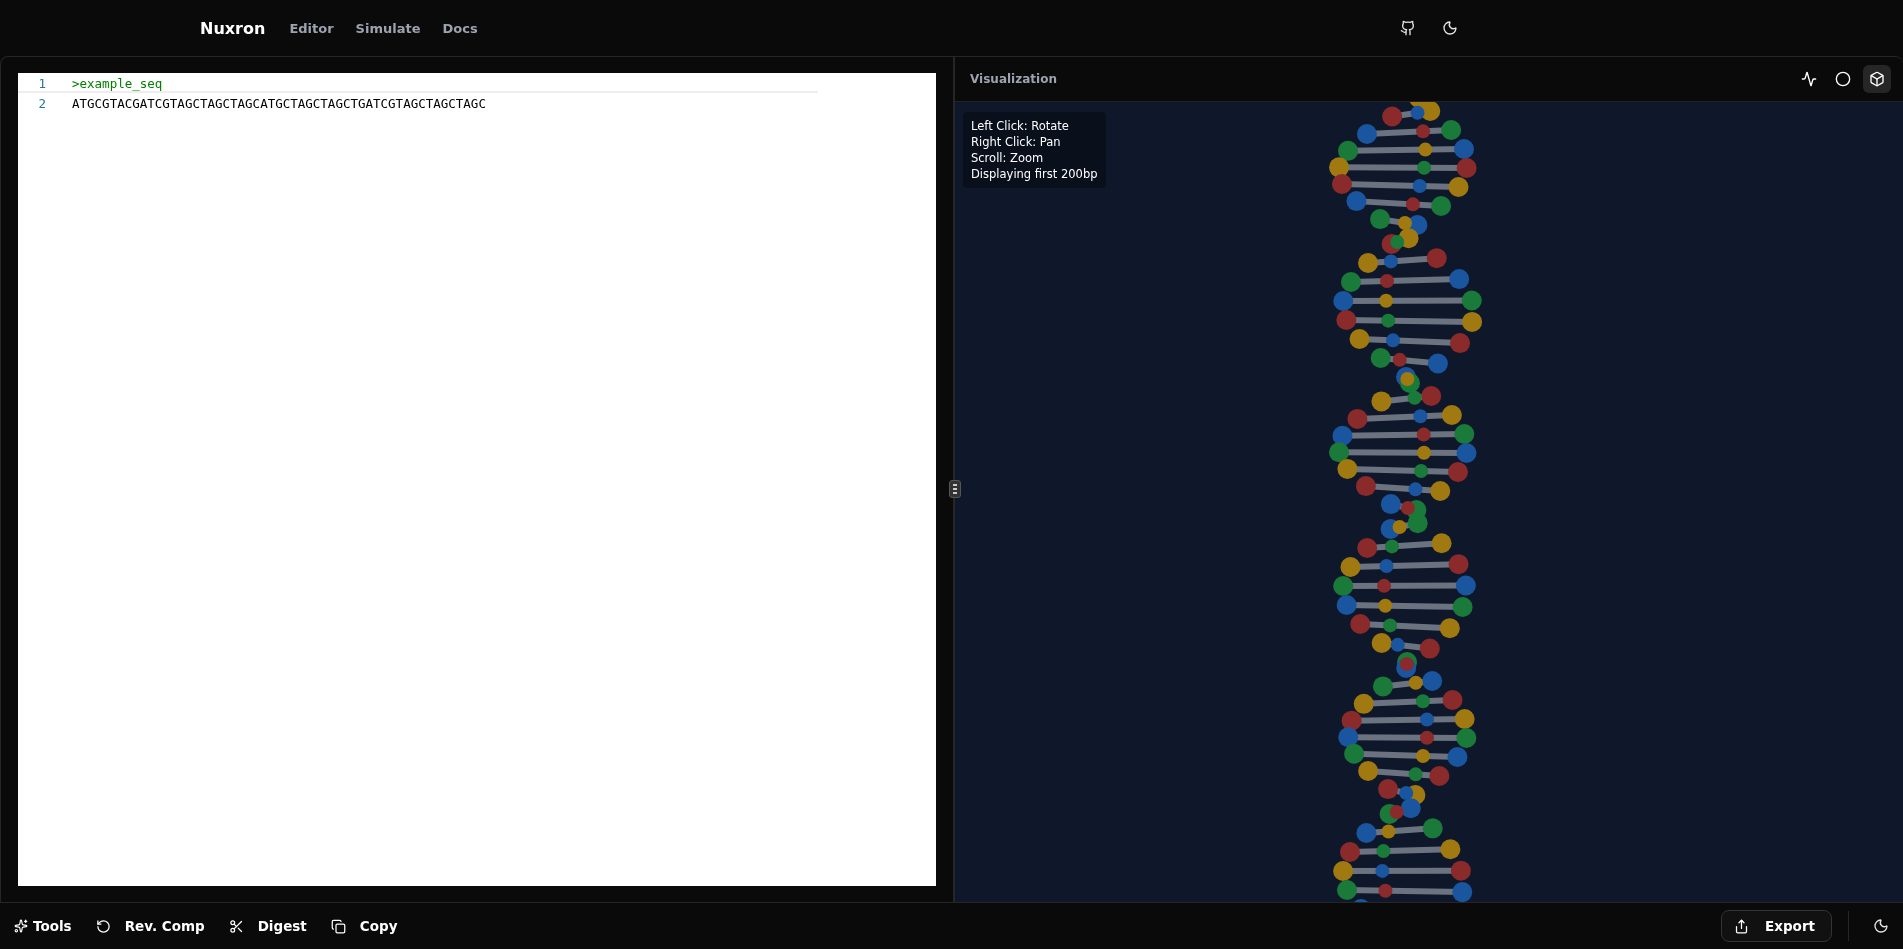 The image size is (1903, 949). I want to click on brand-logo: Nuxron, so click(233, 28).